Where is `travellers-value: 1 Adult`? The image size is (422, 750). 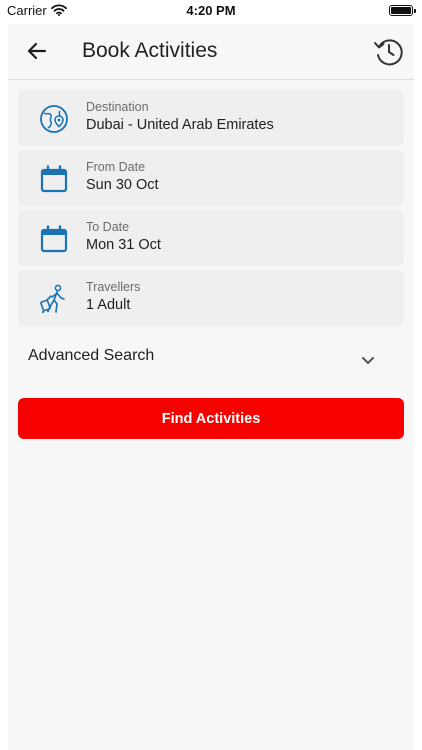
travellers-value: 1 Adult is located at coordinates (108, 305).